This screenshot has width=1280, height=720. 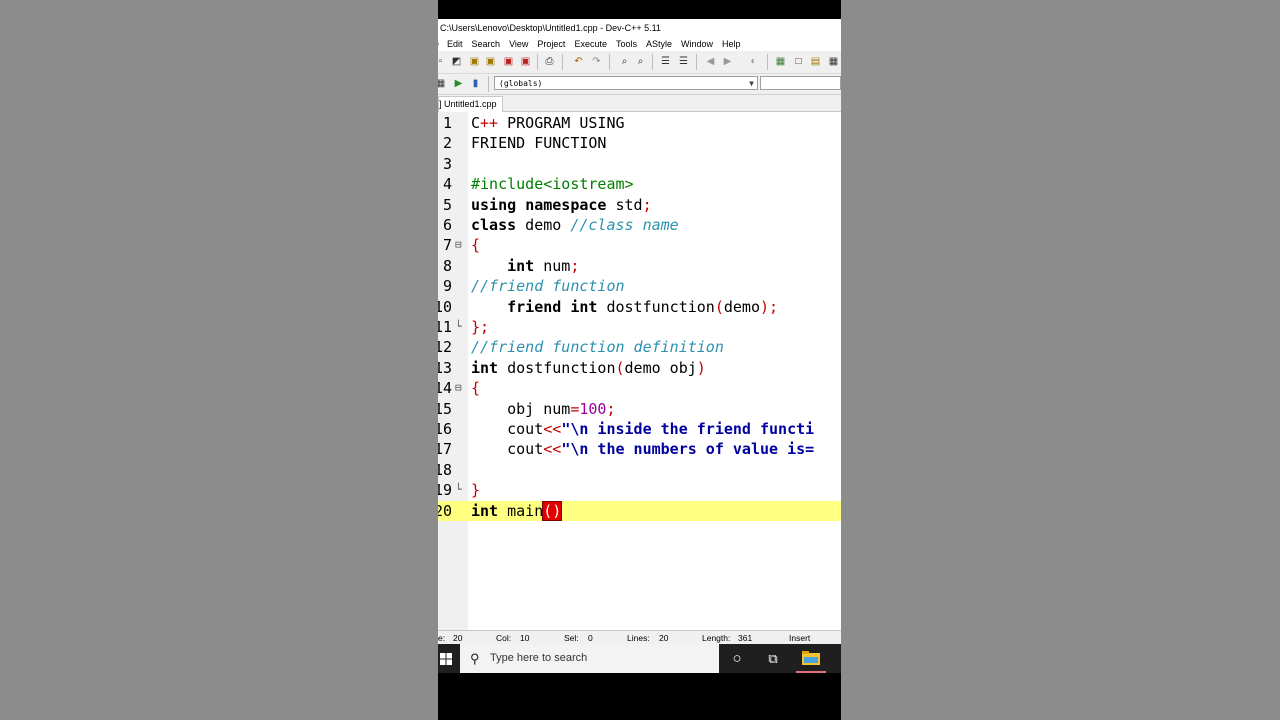 What do you see at coordinates (639, 470) in the screenshot?
I see `code-line: 18` at bounding box center [639, 470].